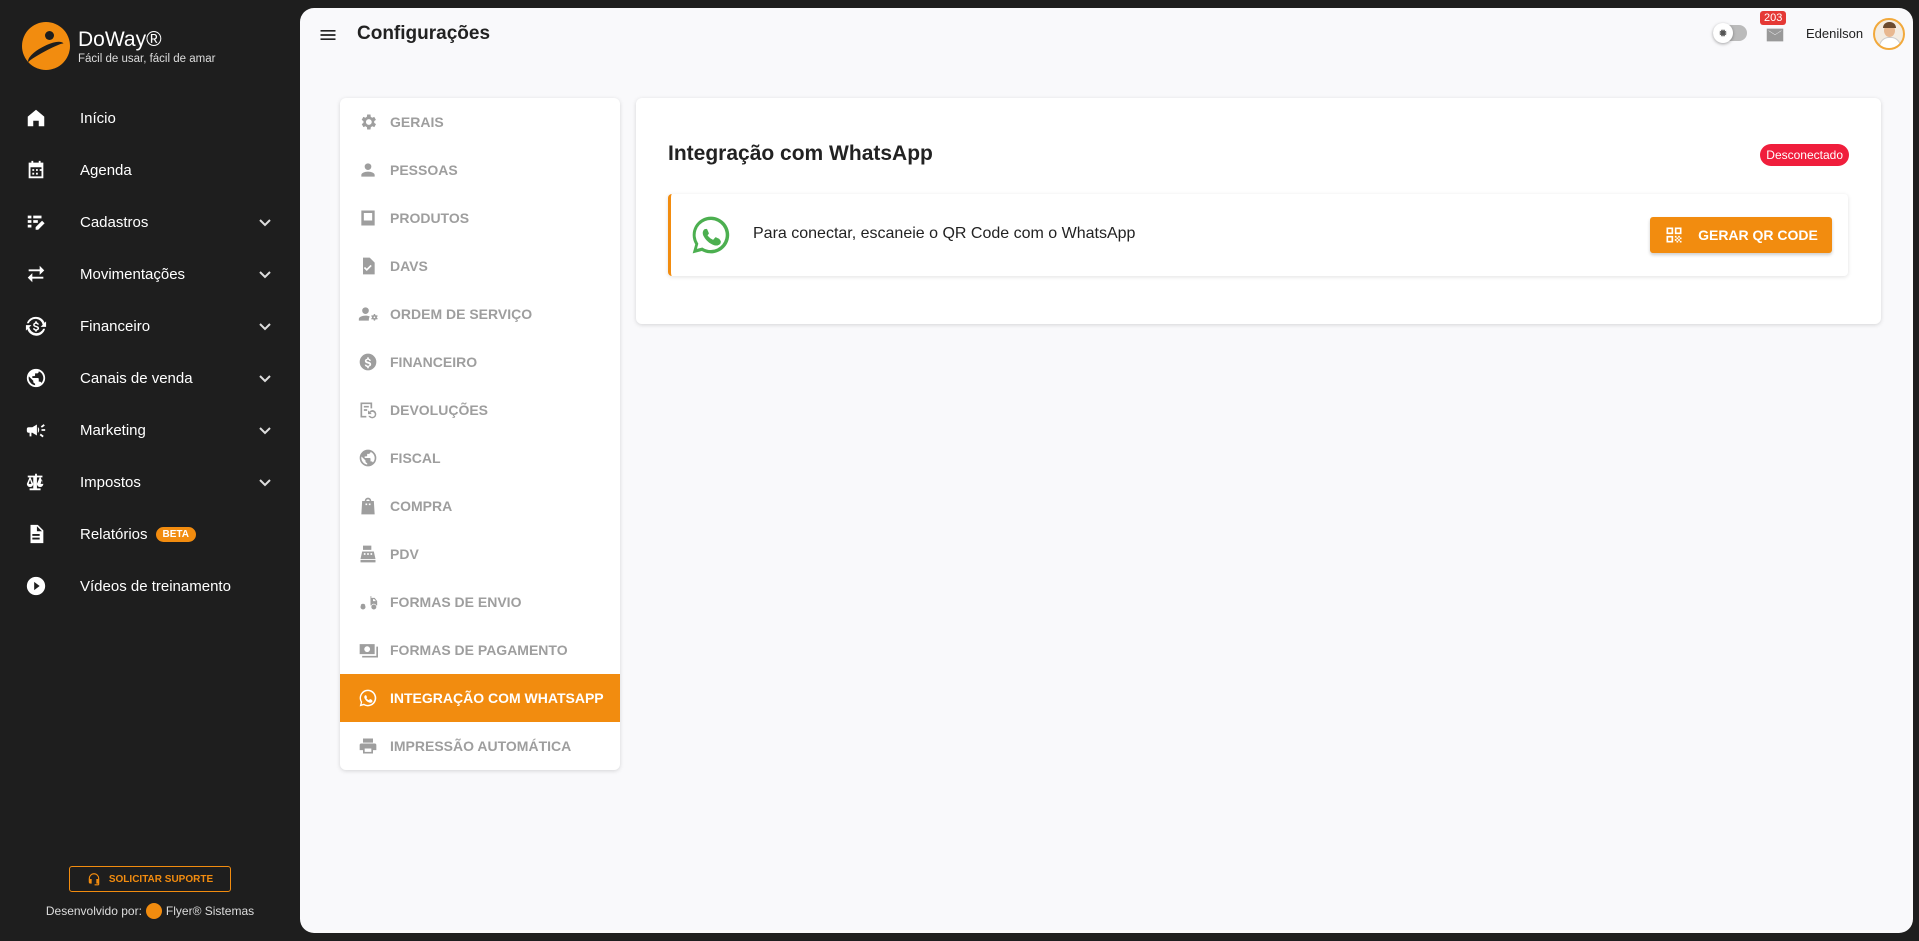 The height and width of the screenshot is (941, 1919). What do you see at coordinates (424, 170) in the screenshot?
I see `settings-item-label: PESSOAS` at bounding box center [424, 170].